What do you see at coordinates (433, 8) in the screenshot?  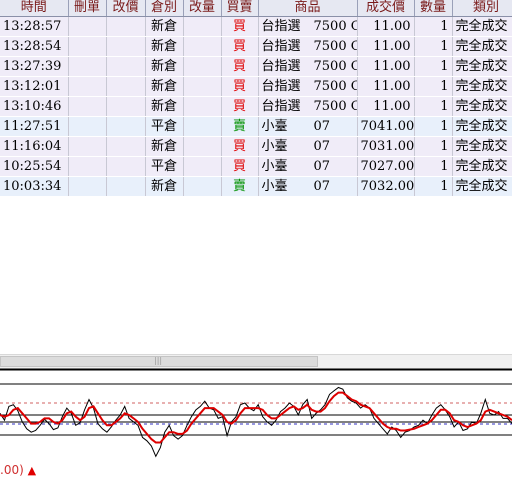 I see `column-header-qty: 數量` at bounding box center [433, 8].